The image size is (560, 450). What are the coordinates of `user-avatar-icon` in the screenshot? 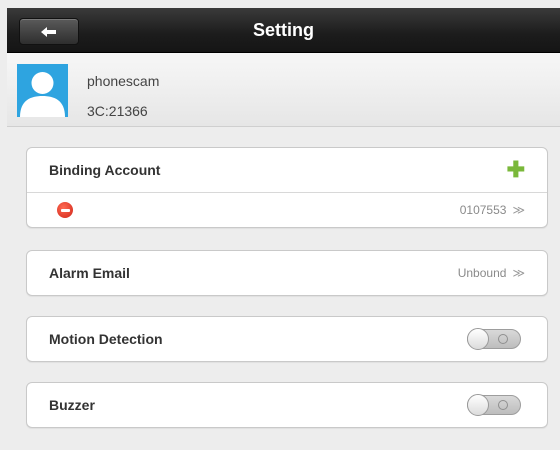 It's located at (42, 90).